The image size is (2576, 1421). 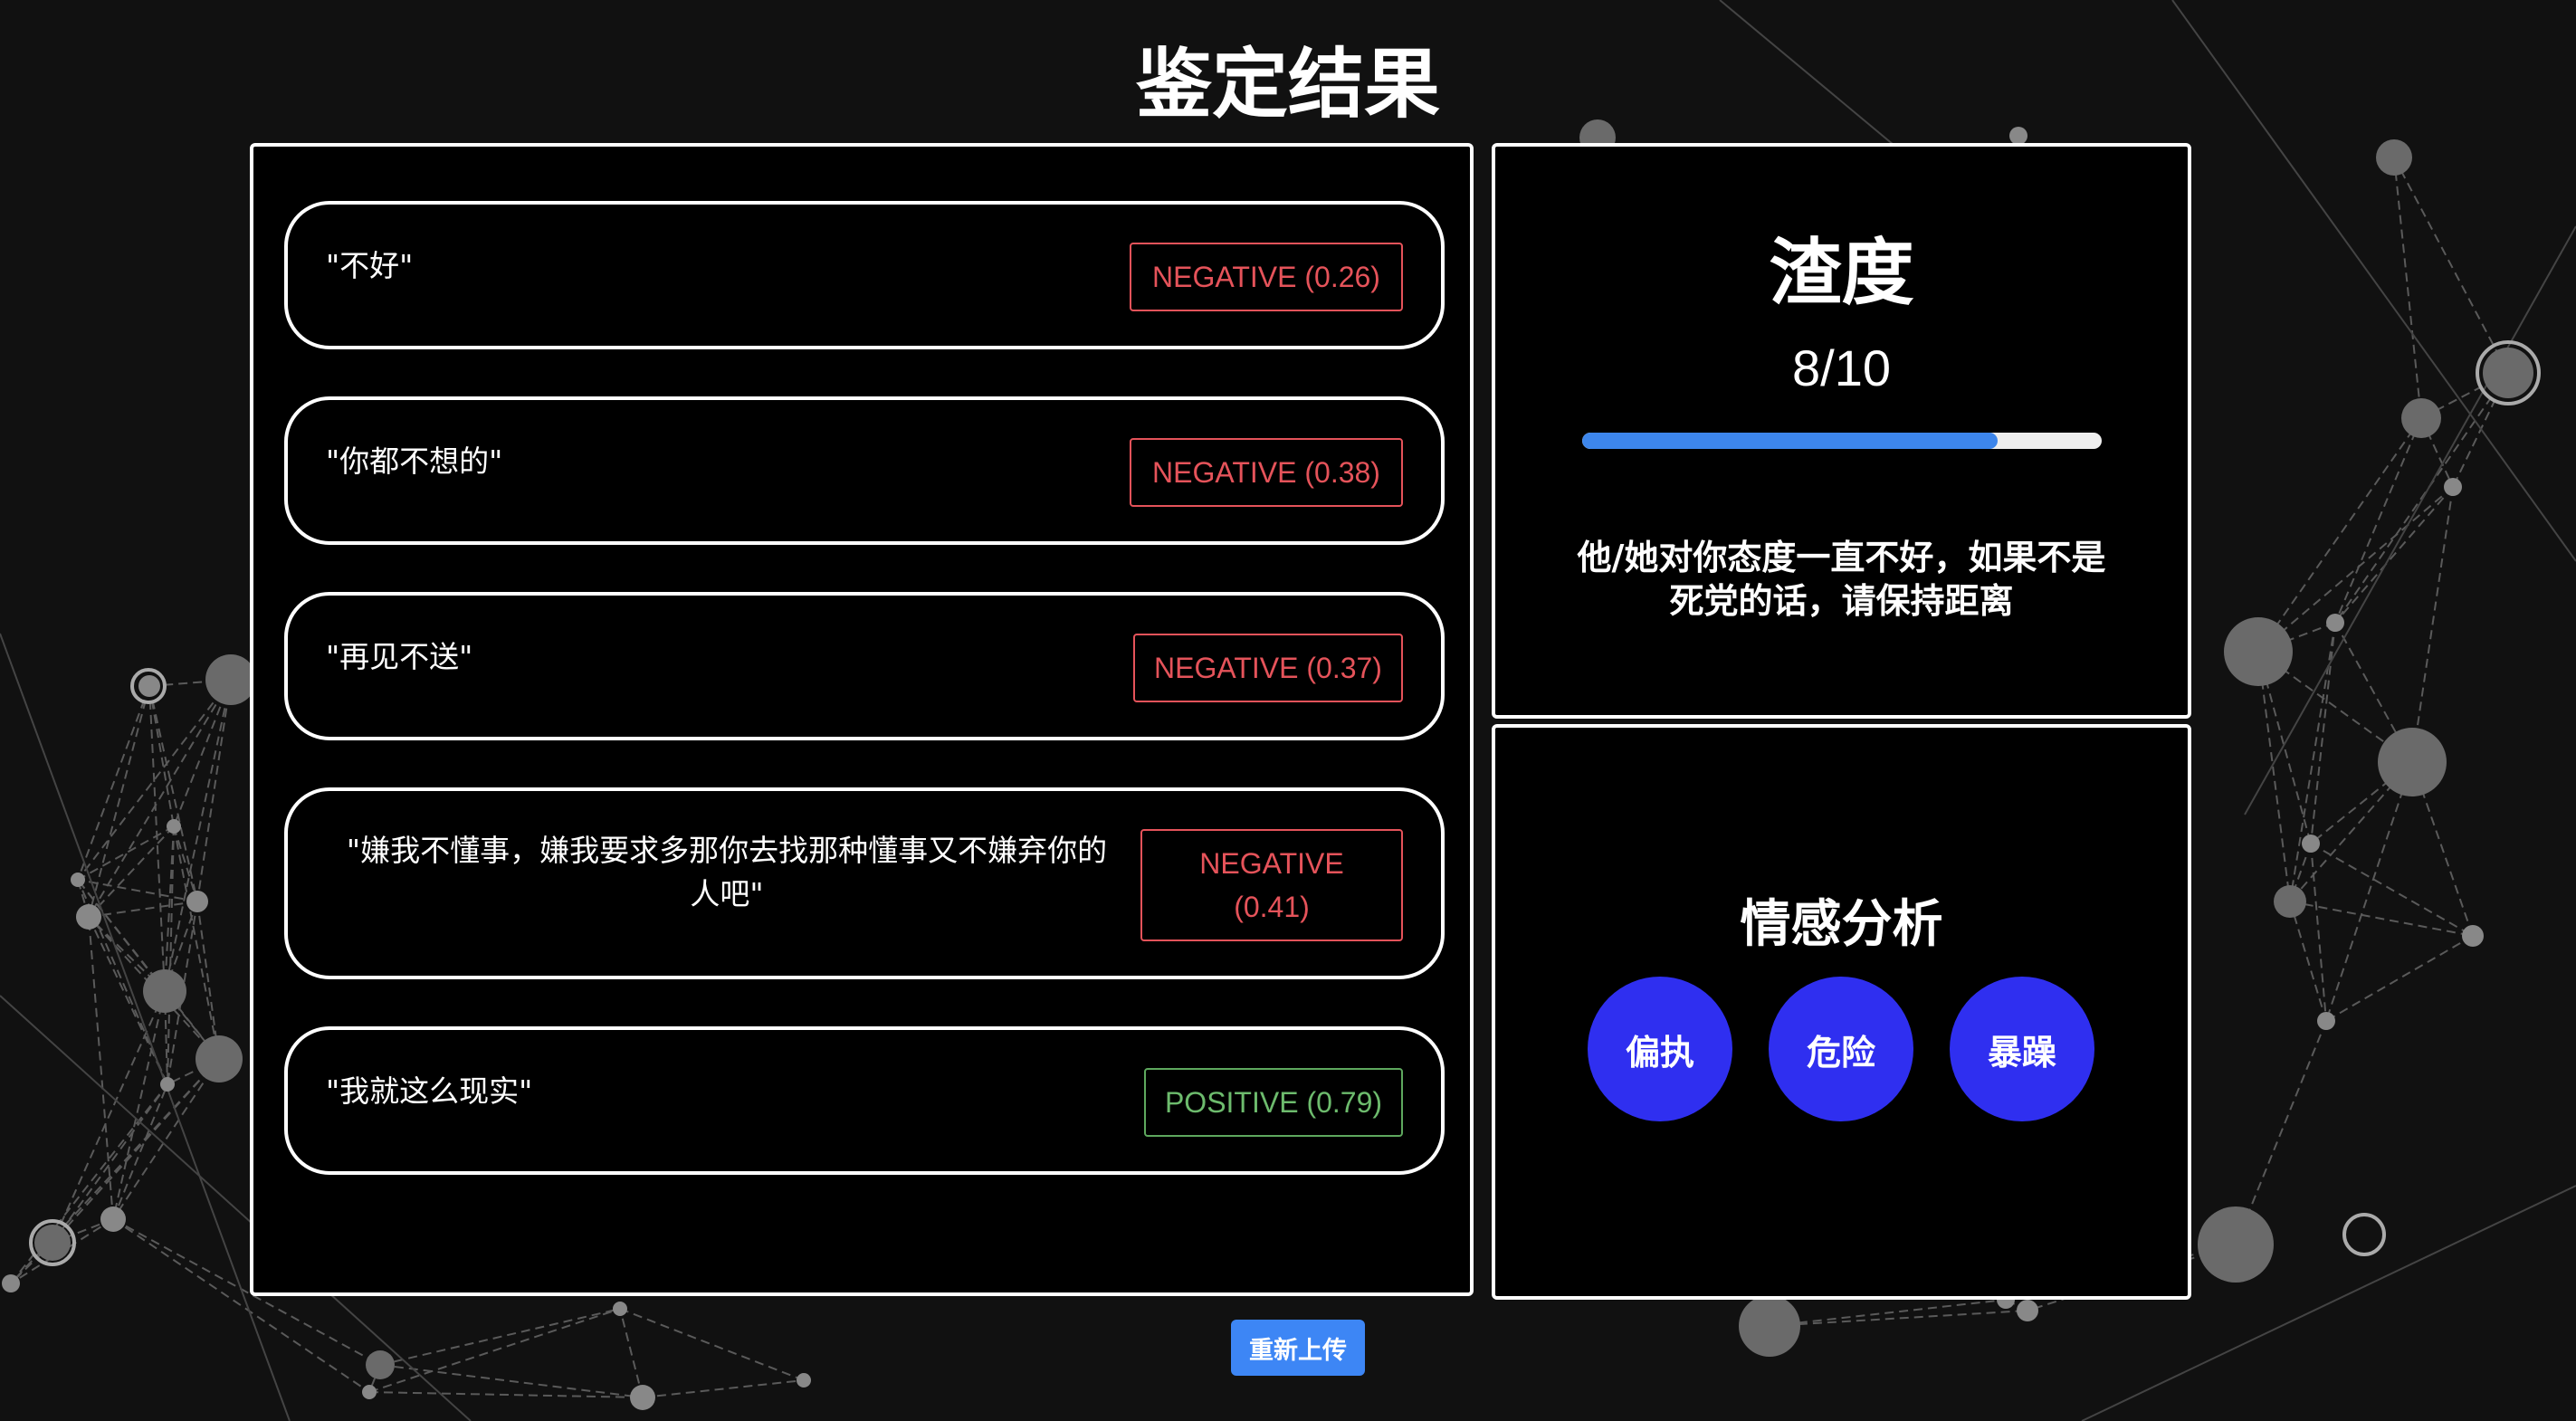 I want to click on sentiment-badge: NEGATIVE (0.26), so click(x=1267, y=277).